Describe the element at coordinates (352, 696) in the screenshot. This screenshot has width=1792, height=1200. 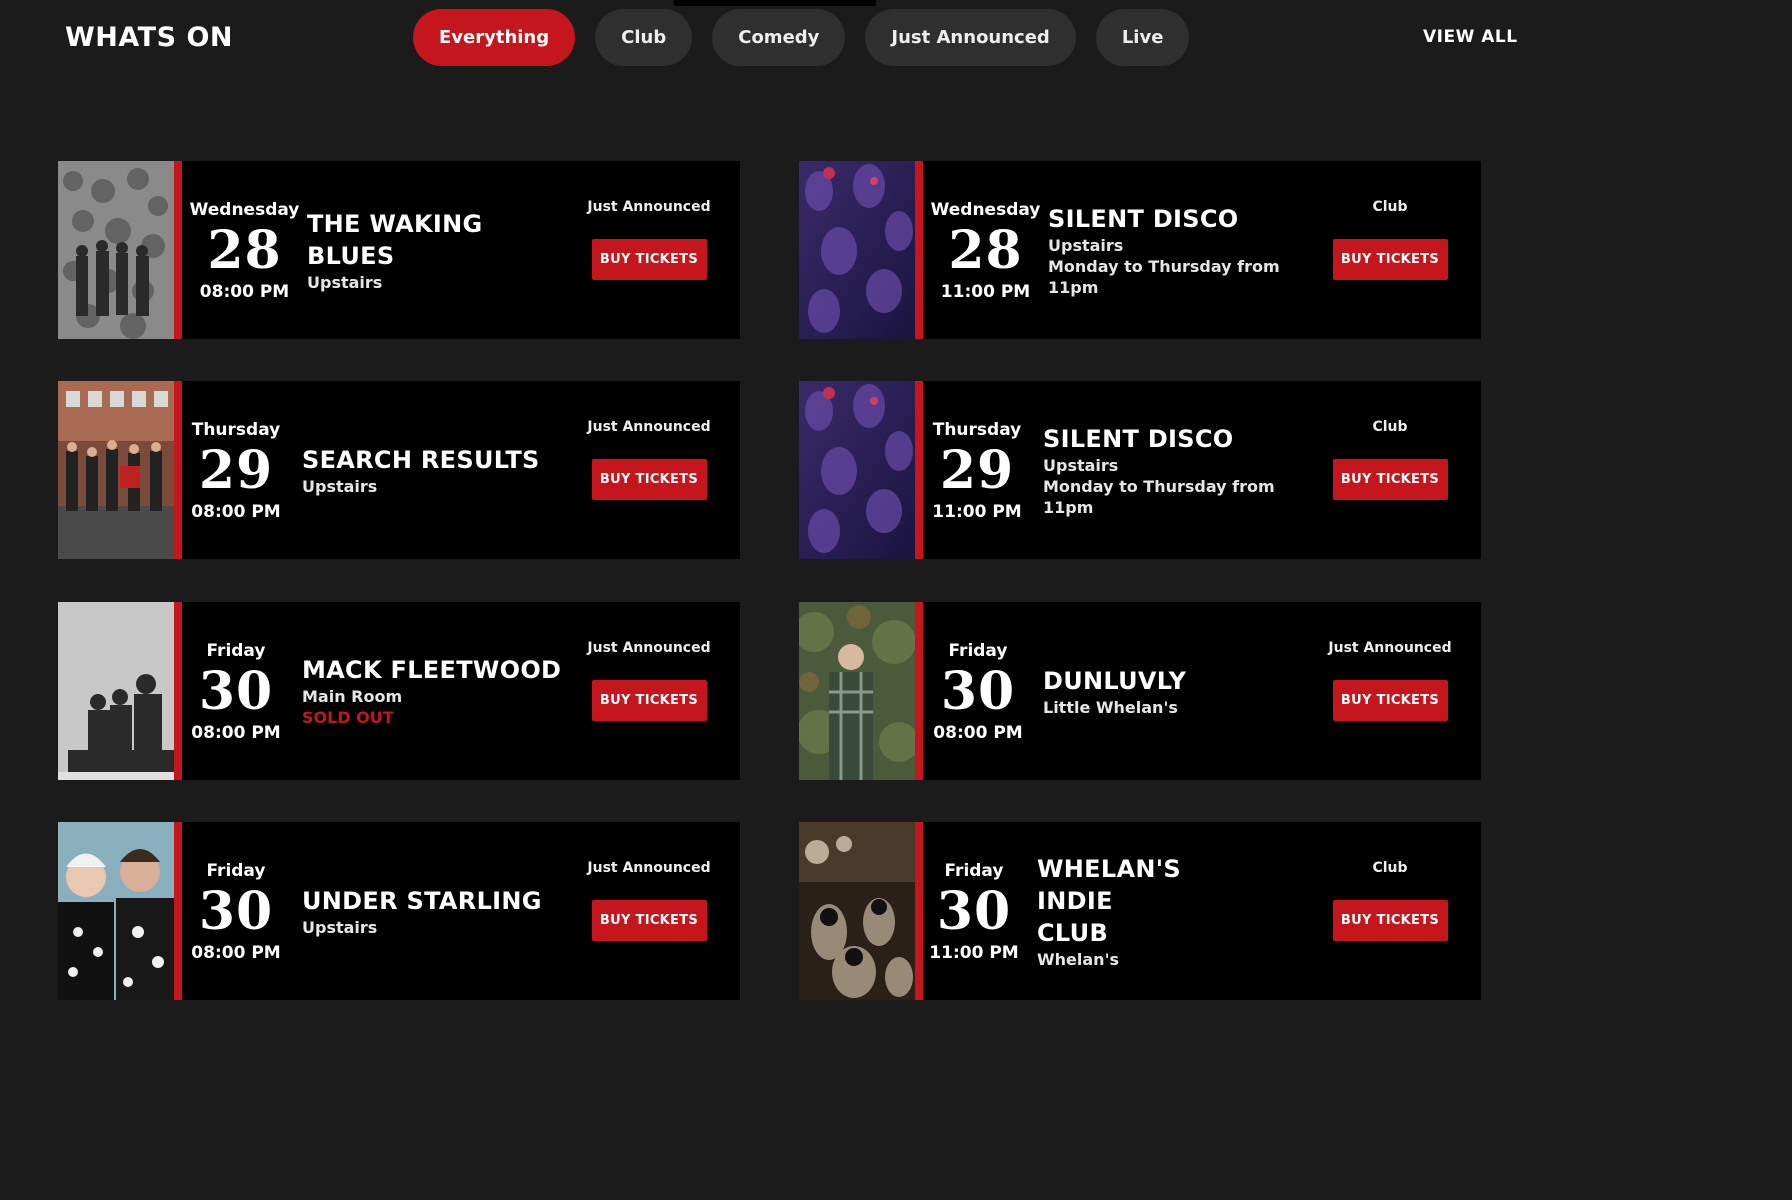
I see `event-venue: Main Room` at that location.